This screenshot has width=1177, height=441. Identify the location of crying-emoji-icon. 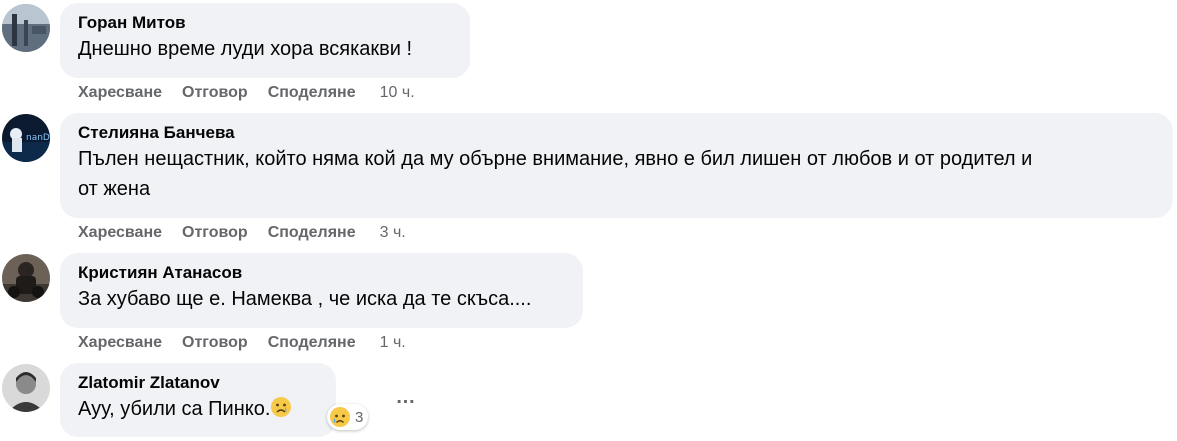
(281, 411).